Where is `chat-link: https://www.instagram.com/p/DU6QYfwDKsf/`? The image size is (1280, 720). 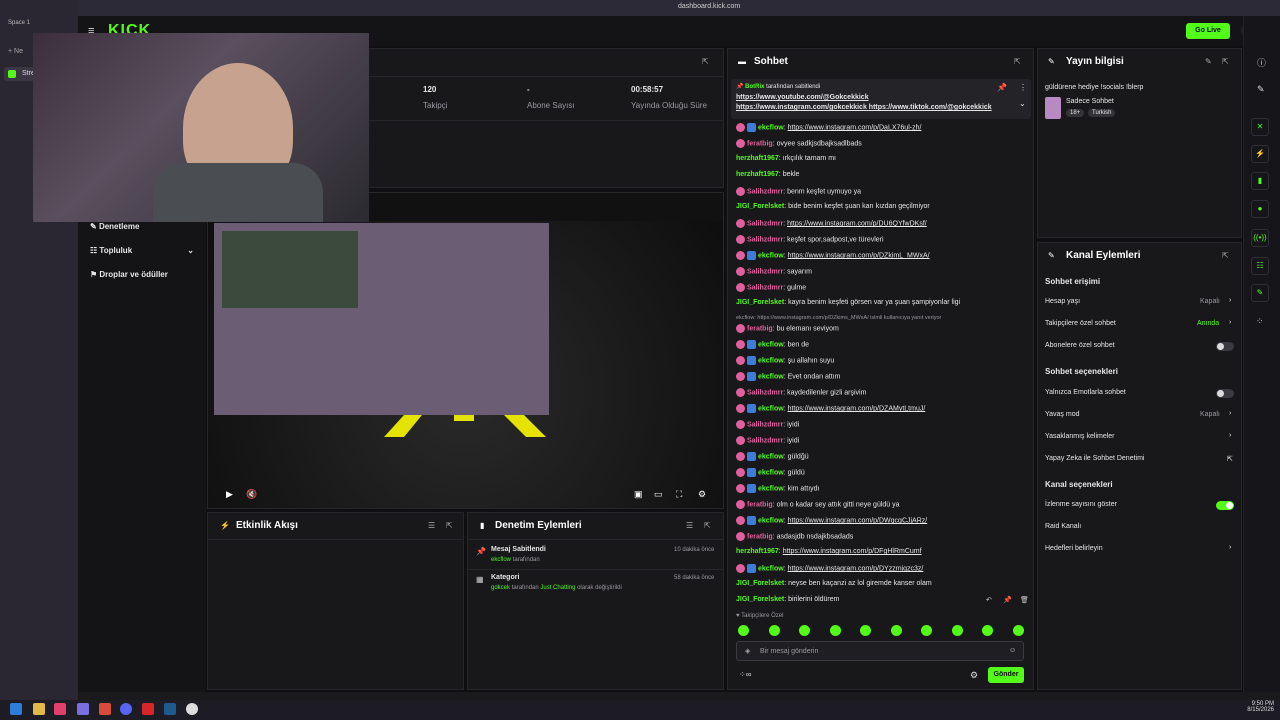
chat-link: https://www.instagram.com/p/DU6QYfwDKsf/ is located at coordinates (857, 223).